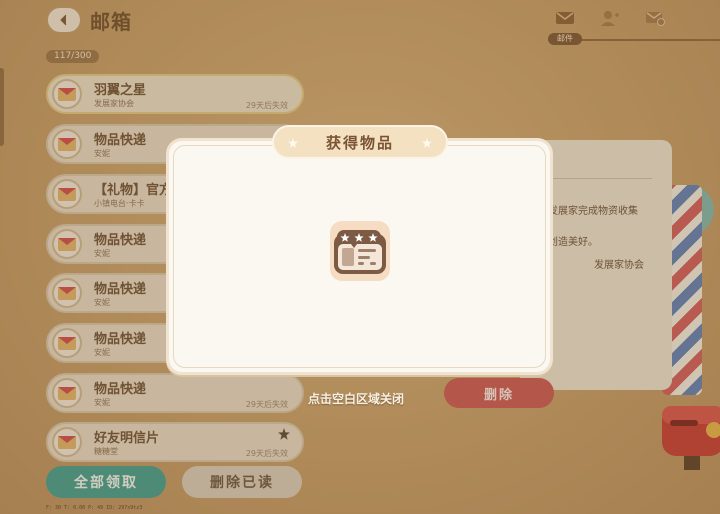 This screenshot has width=720, height=514. I want to click on popup-title-tab: 获得物品, so click(360, 142).